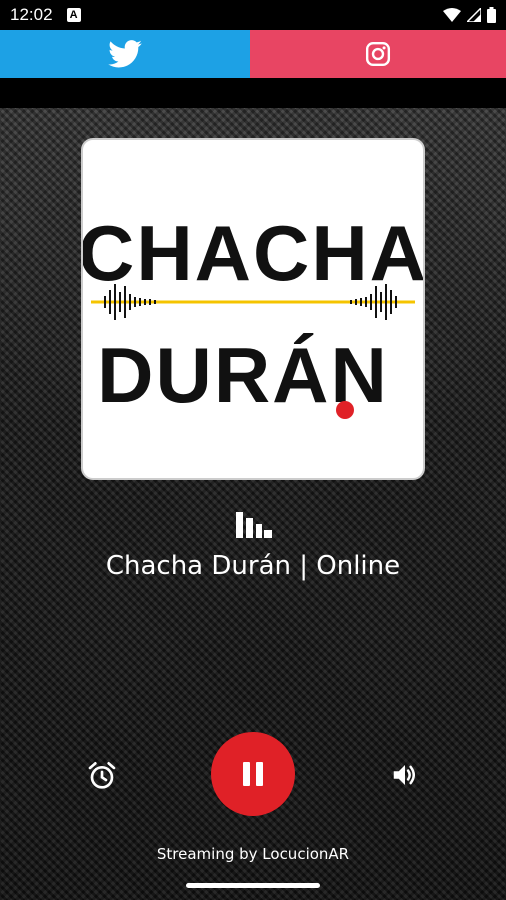 The height and width of the screenshot is (900, 506). I want to click on status-bar: 12:02 A, so click(253, 15).